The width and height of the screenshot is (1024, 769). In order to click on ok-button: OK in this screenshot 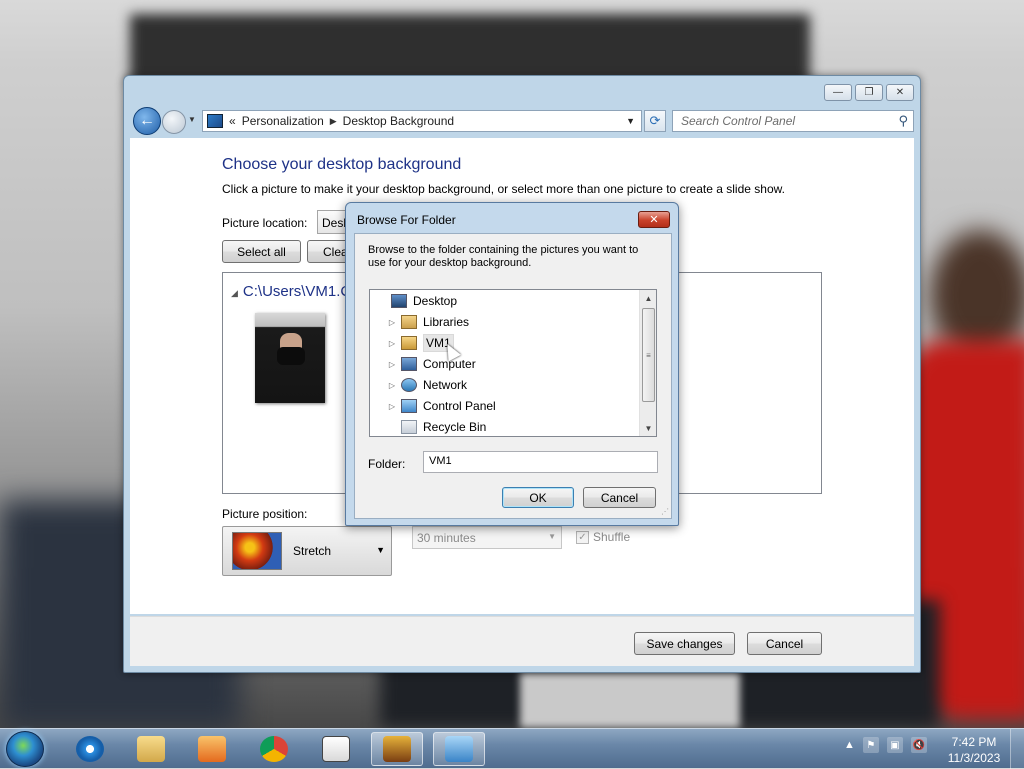, I will do `click(538, 497)`.